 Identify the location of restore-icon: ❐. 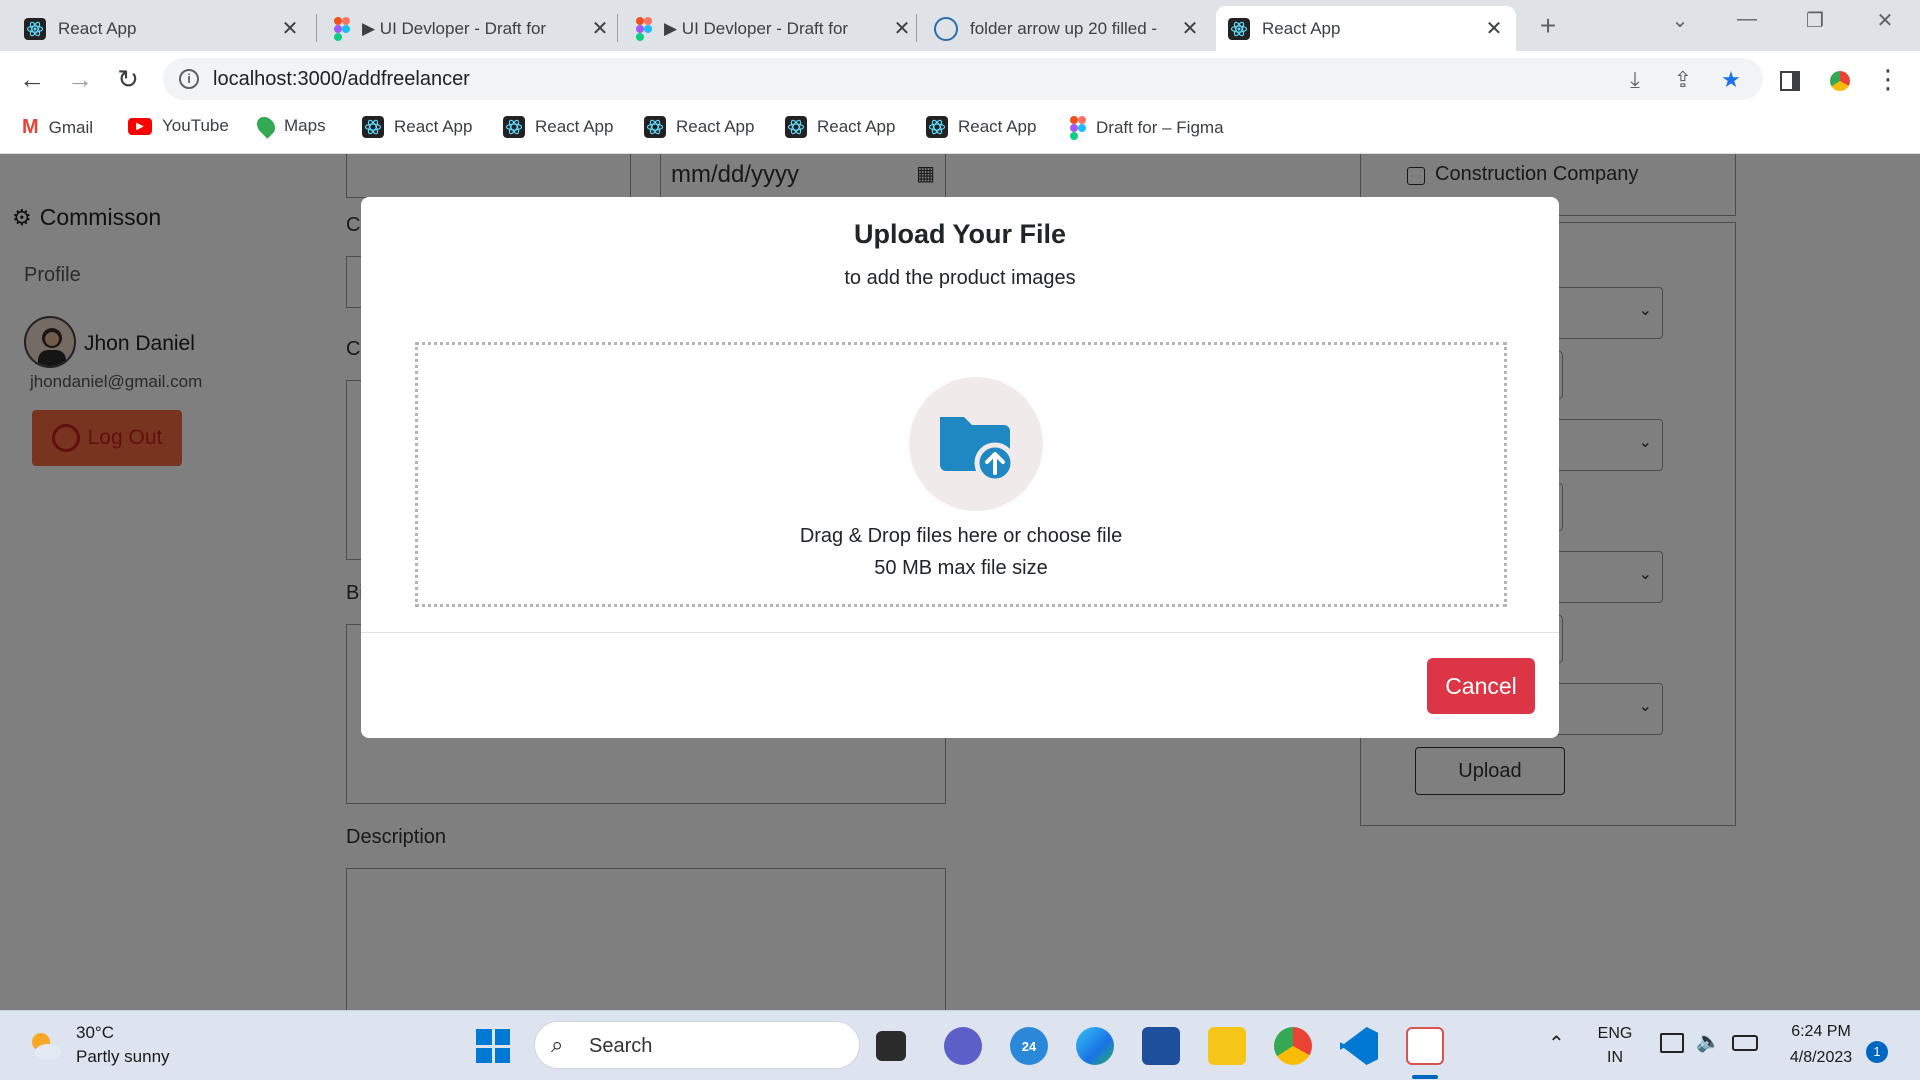
(1815, 20).